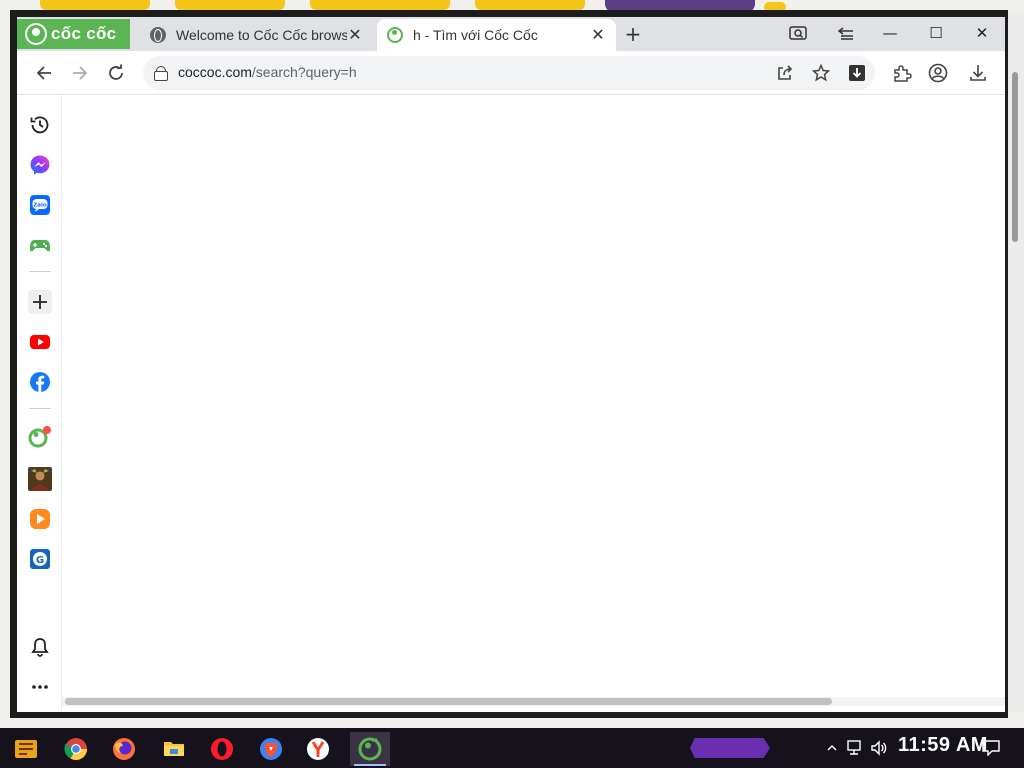  What do you see at coordinates (633, 34) in the screenshot?
I see `new-tab-button: +` at bounding box center [633, 34].